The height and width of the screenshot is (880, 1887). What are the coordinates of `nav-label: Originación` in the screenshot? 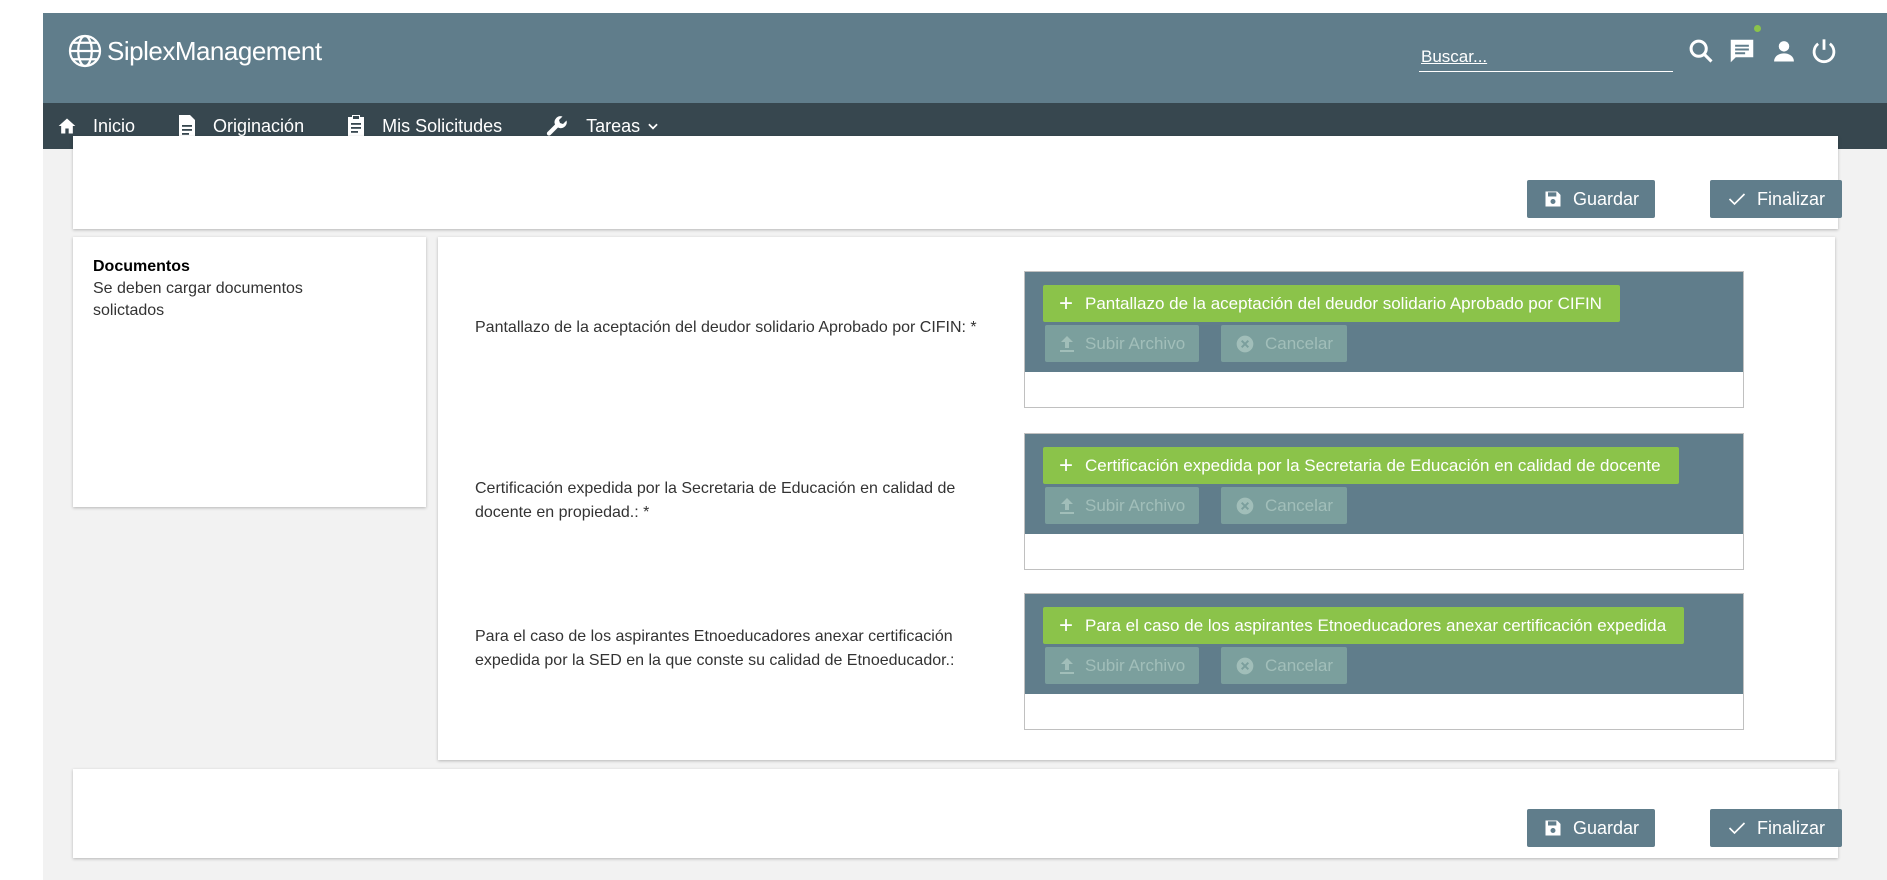 It's located at (259, 125).